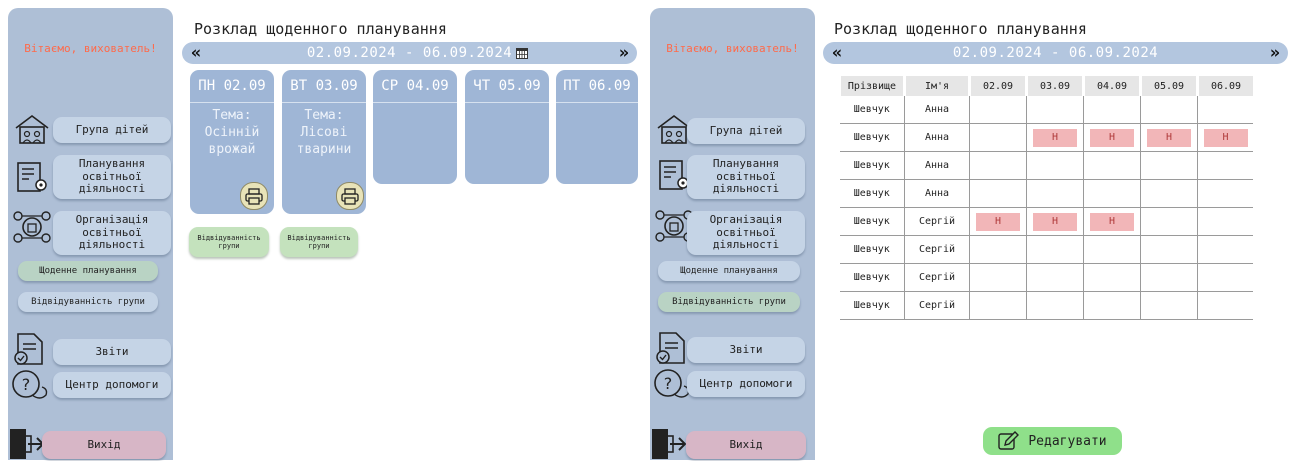 This screenshot has width=1294, height=461. What do you see at coordinates (937, 221) in the screenshot?
I see `cell-name: Сергій` at bounding box center [937, 221].